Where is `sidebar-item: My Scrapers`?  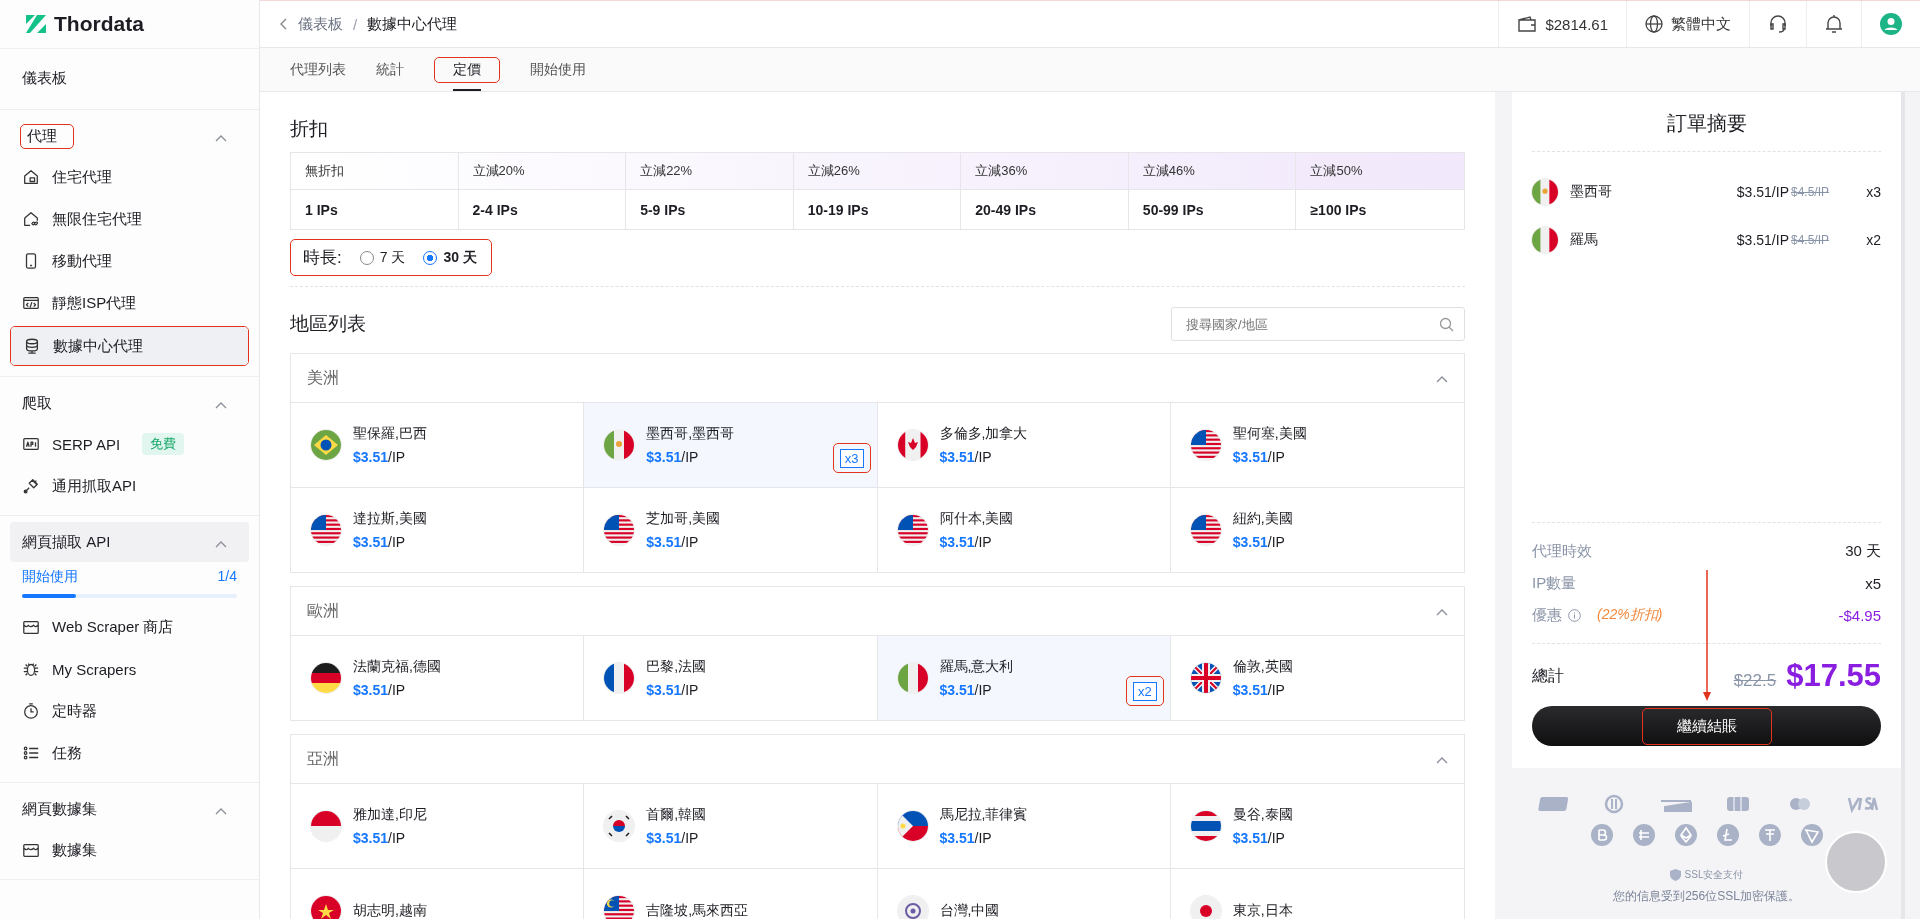
sidebar-item: My Scrapers is located at coordinates (129, 669).